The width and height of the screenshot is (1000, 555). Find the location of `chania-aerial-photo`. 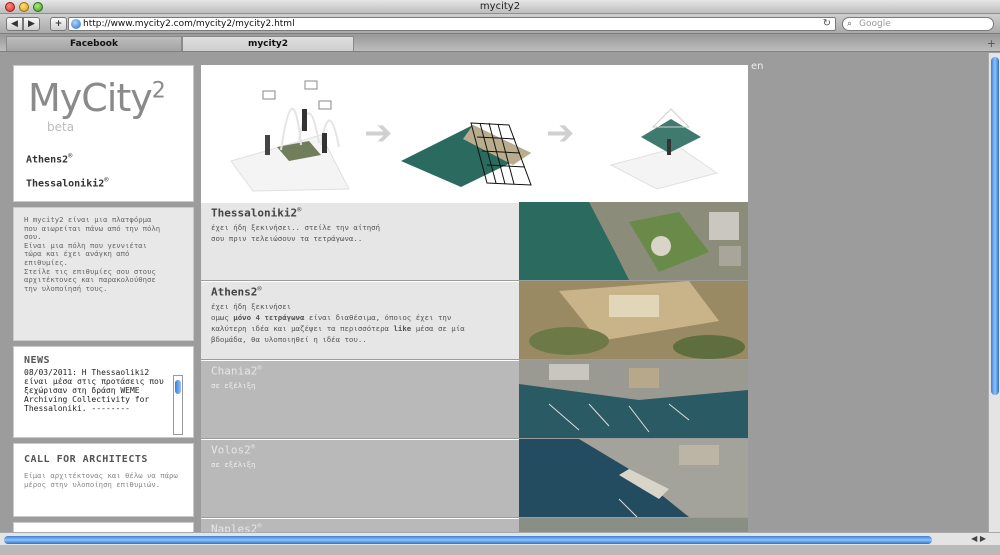

chania-aerial-photo is located at coordinates (633, 399).